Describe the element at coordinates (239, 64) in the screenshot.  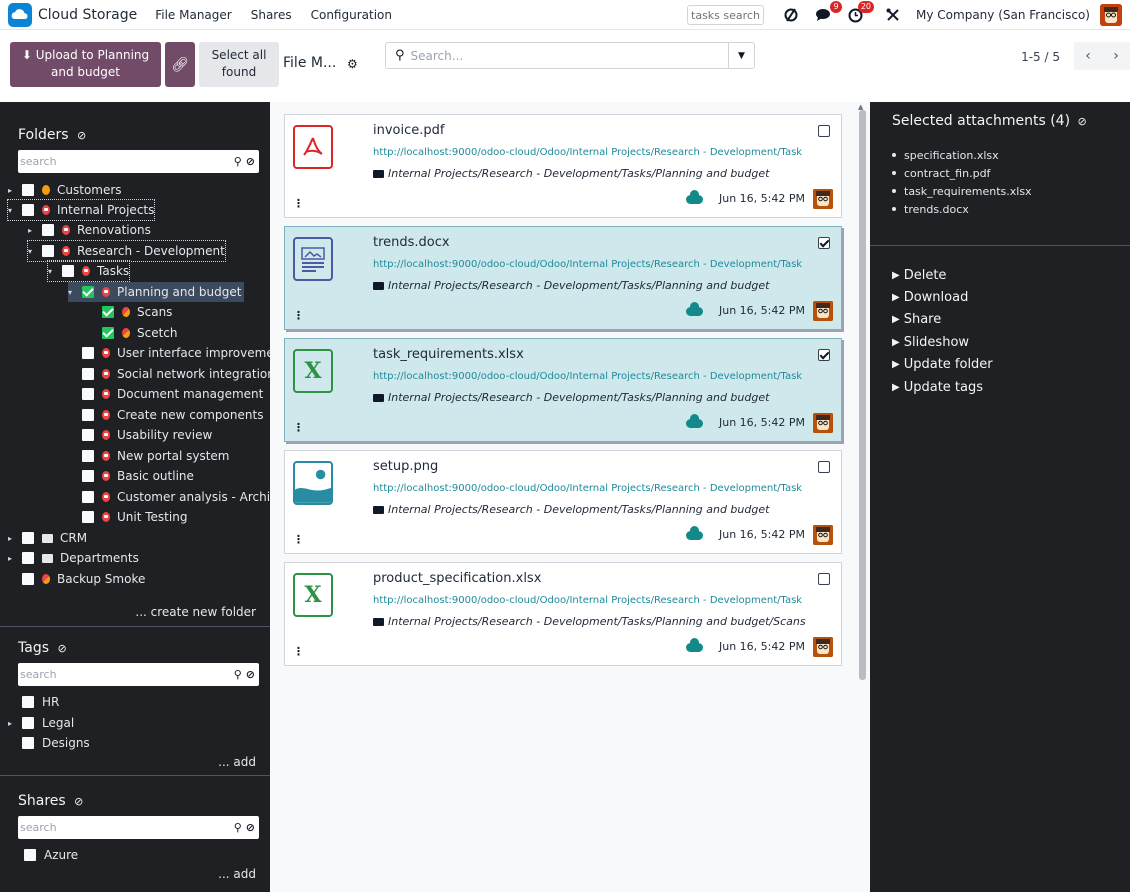
I see `select-all-button: Select all found` at that location.